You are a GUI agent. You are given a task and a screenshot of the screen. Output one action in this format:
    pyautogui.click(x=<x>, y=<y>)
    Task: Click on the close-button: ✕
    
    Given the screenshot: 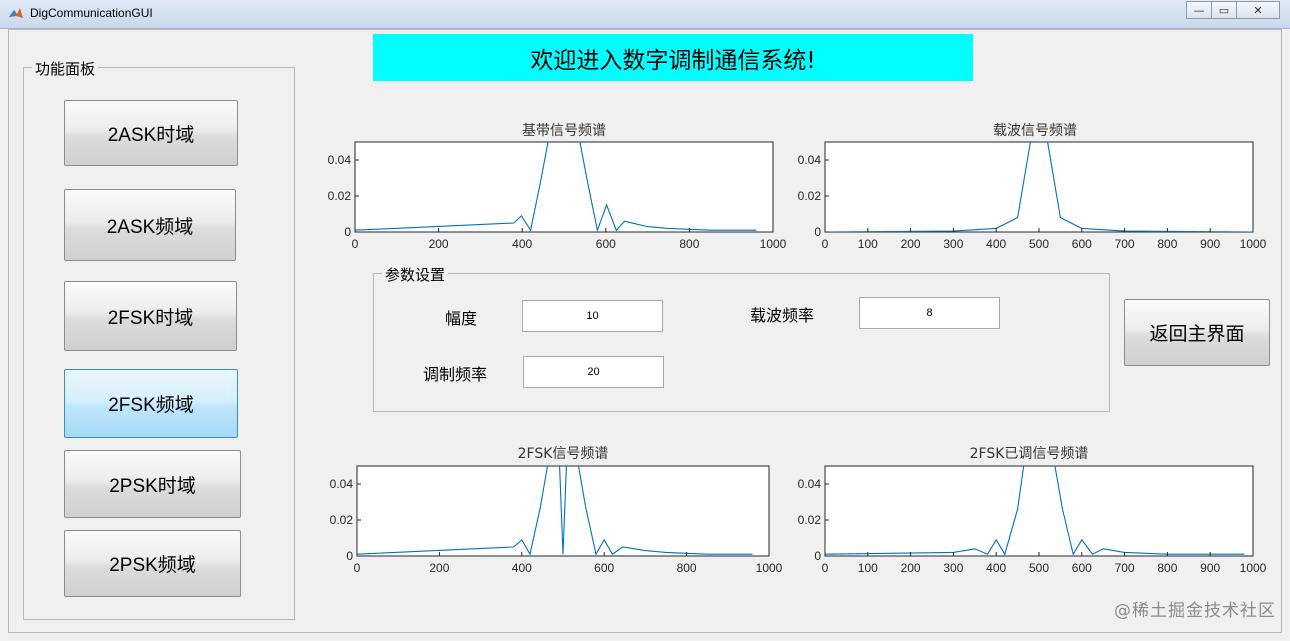 What is the action you would take?
    pyautogui.click(x=1258, y=10)
    